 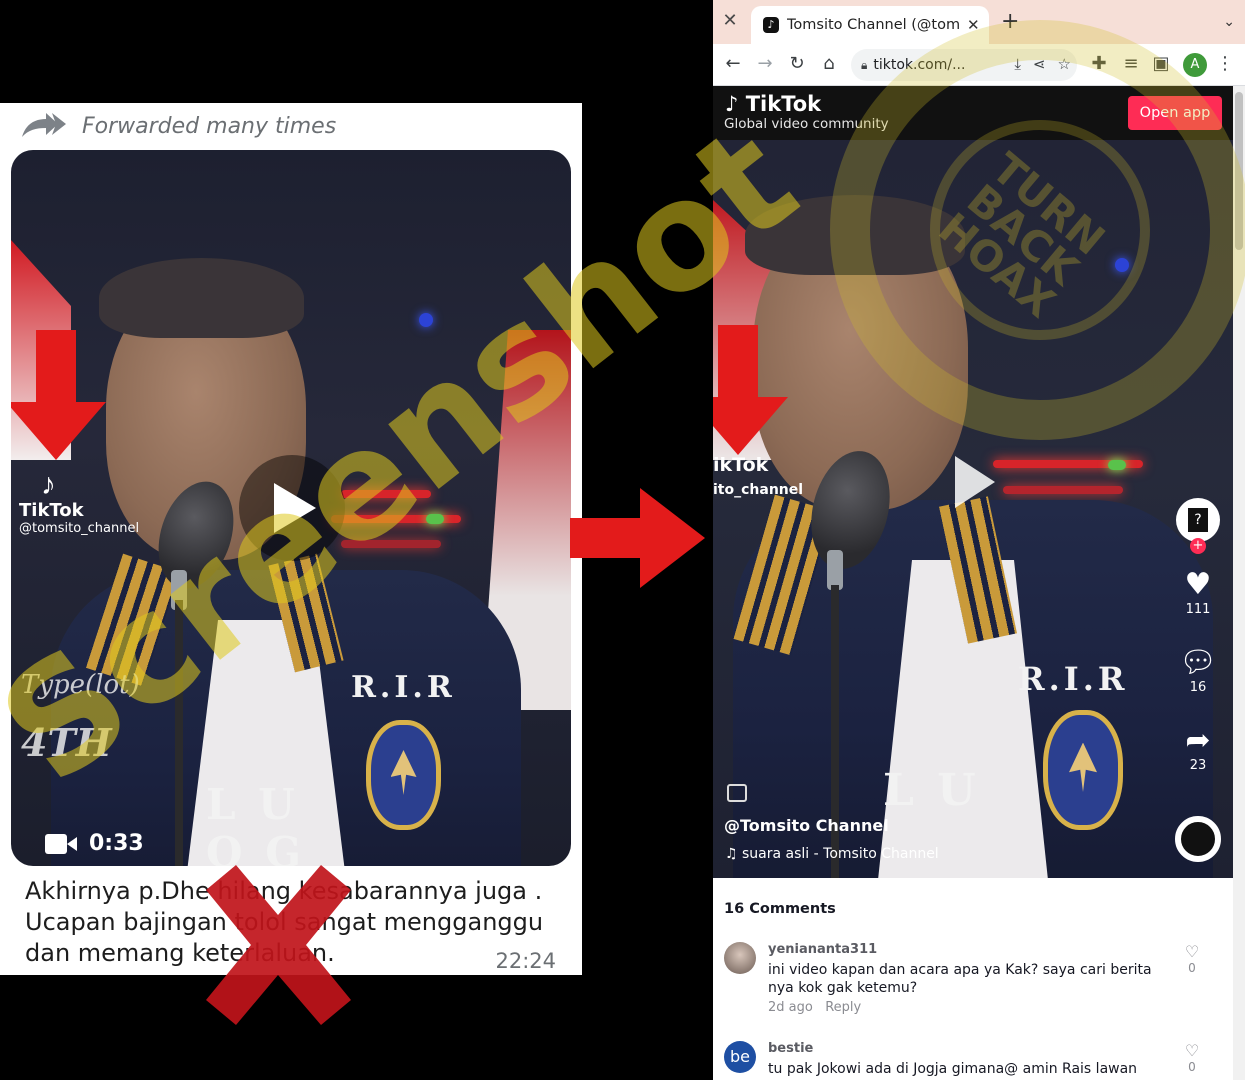 What do you see at coordinates (1195, 65) in the screenshot?
I see `profile-avatar: A` at bounding box center [1195, 65].